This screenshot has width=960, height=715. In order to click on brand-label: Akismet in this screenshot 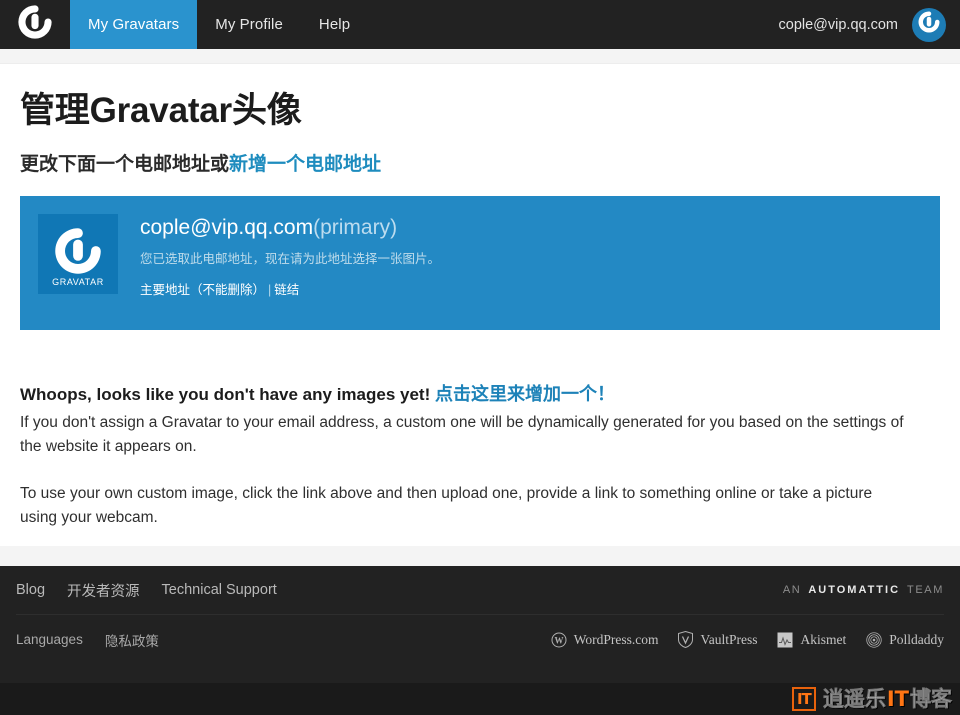, I will do `click(823, 639)`.